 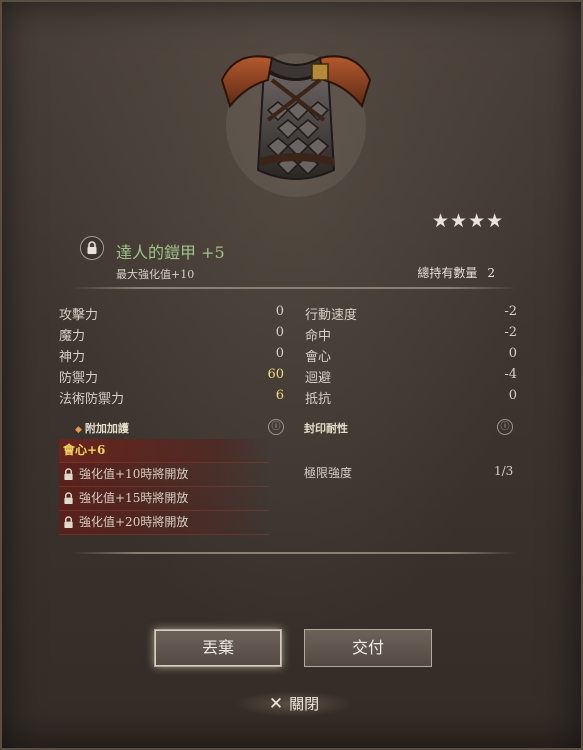 What do you see at coordinates (276, 427) in the screenshot?
I see `bonus-info-icon: ⓘ` at bounding box center [276, 427].